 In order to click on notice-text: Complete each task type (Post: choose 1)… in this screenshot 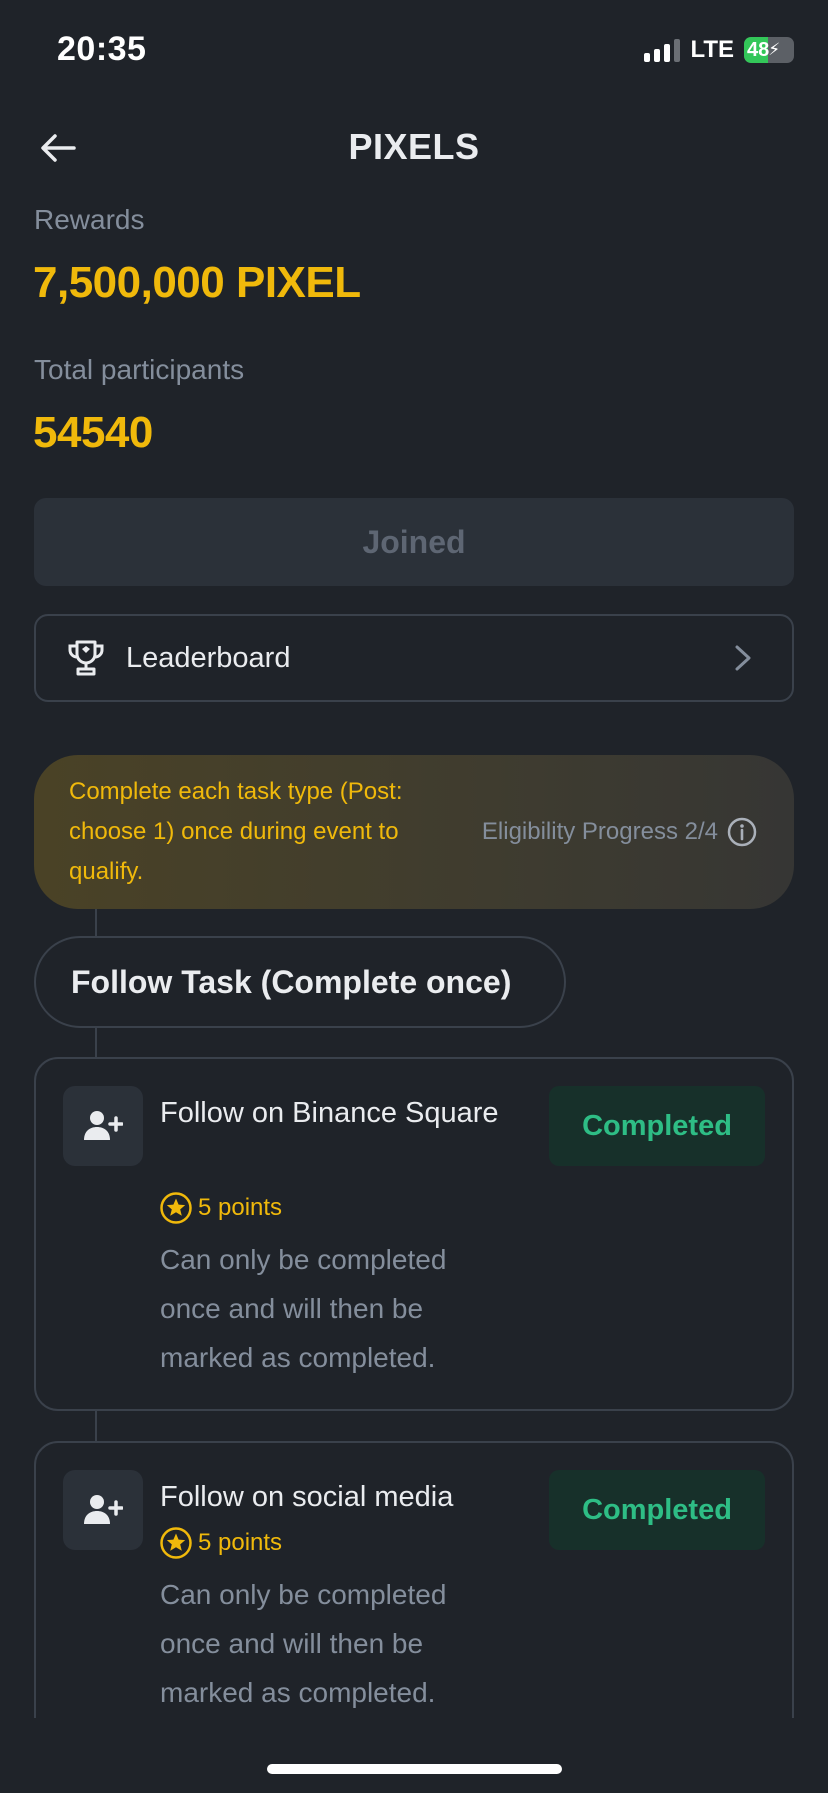, I will do `click(236, 831)`.